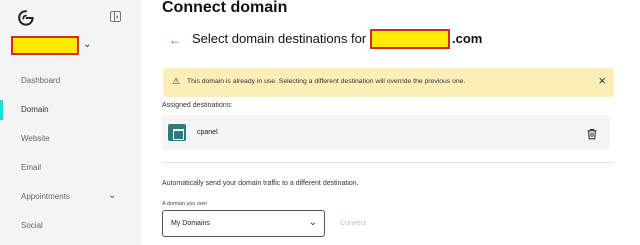  I want to click on sidebar-item-label: Website, so click(35, 138).